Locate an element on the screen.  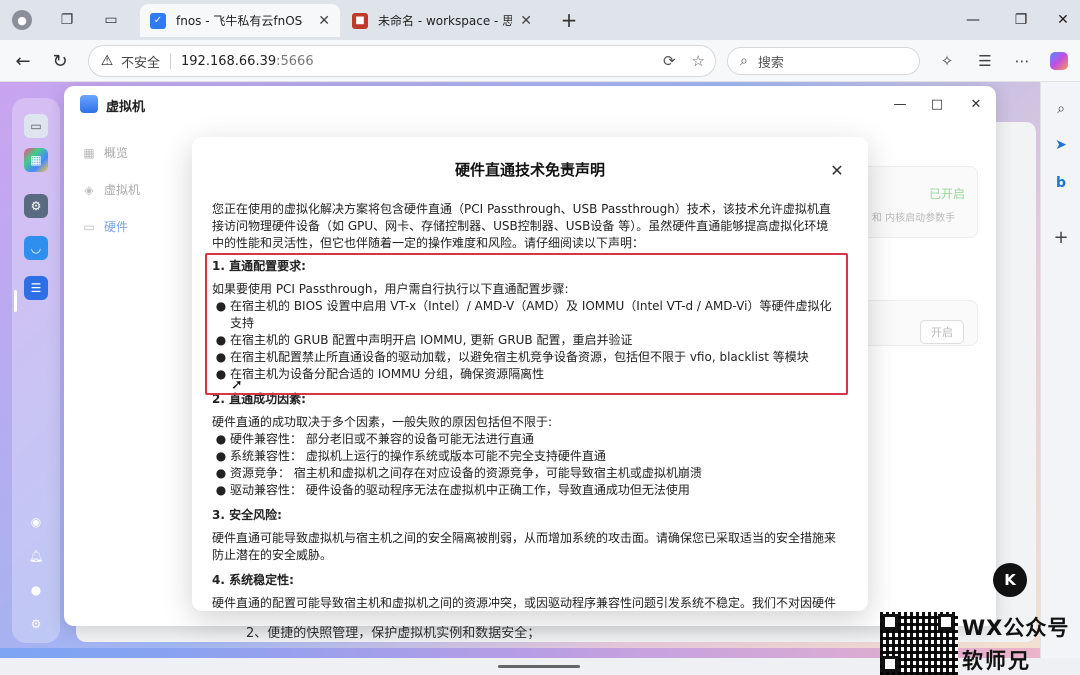
vm-app-icon is located at coordinates (89, 104).